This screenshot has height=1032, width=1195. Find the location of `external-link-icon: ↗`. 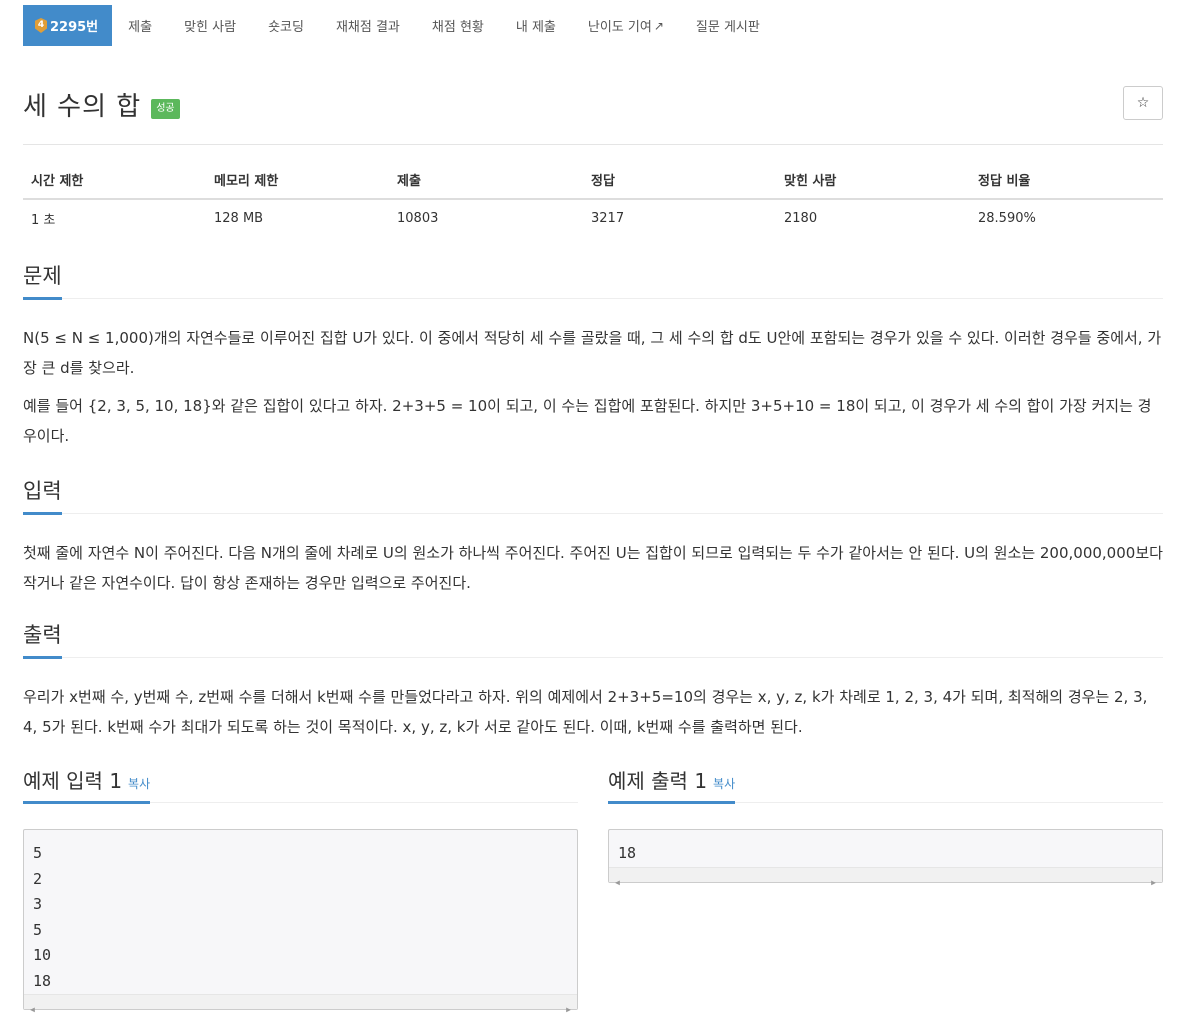

external-link-icon: ↗ is located at coordinates (658, 25).